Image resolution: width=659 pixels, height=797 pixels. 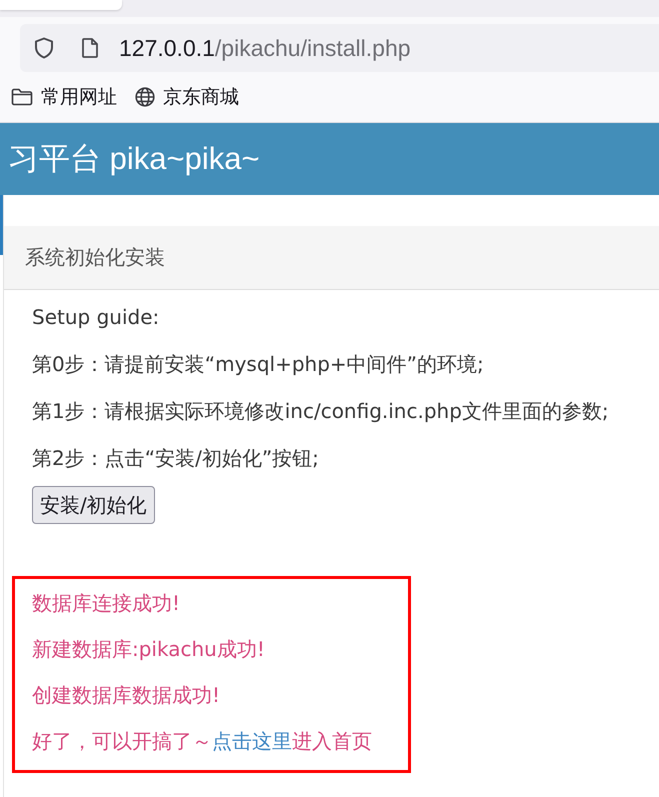 I want to click on finish-message: 好了，可以开搞了～点击这里进入首页, so click(x=202, y=741).